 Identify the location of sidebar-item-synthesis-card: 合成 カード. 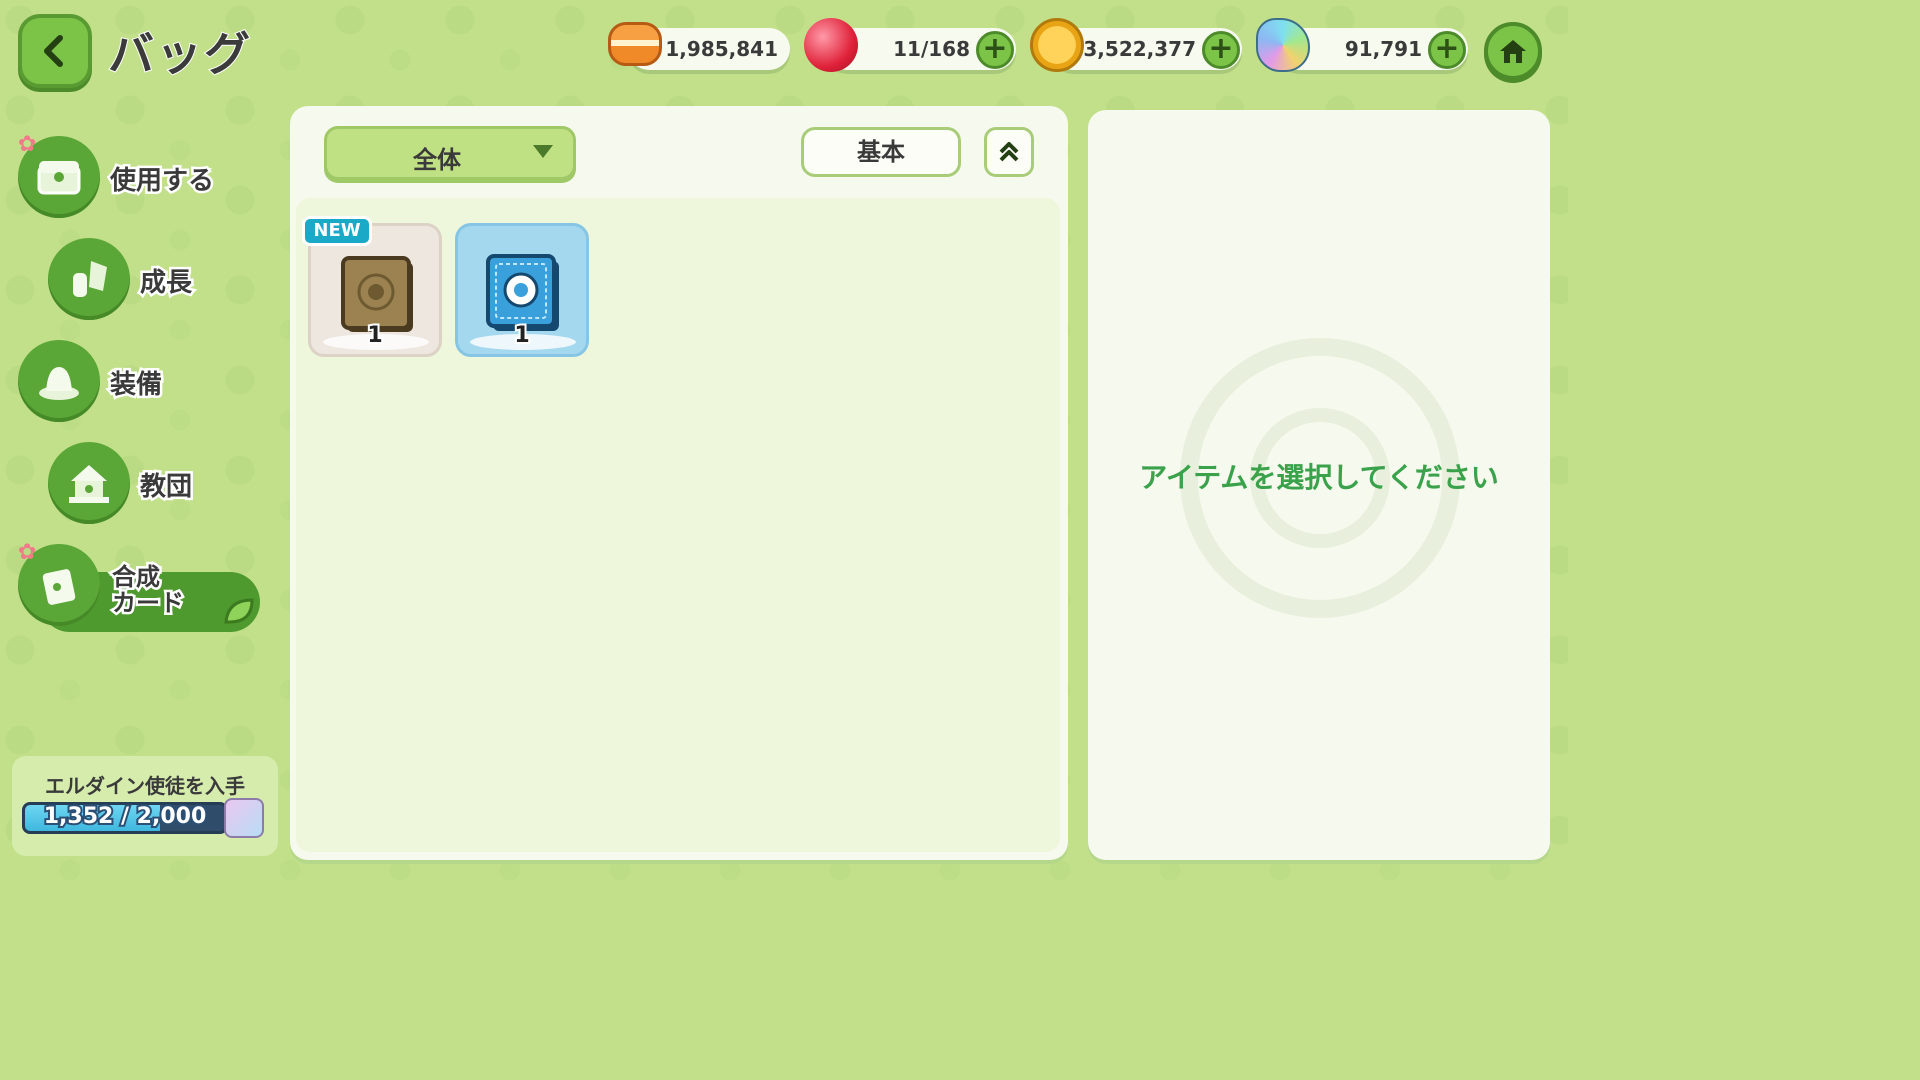
(139, 586).